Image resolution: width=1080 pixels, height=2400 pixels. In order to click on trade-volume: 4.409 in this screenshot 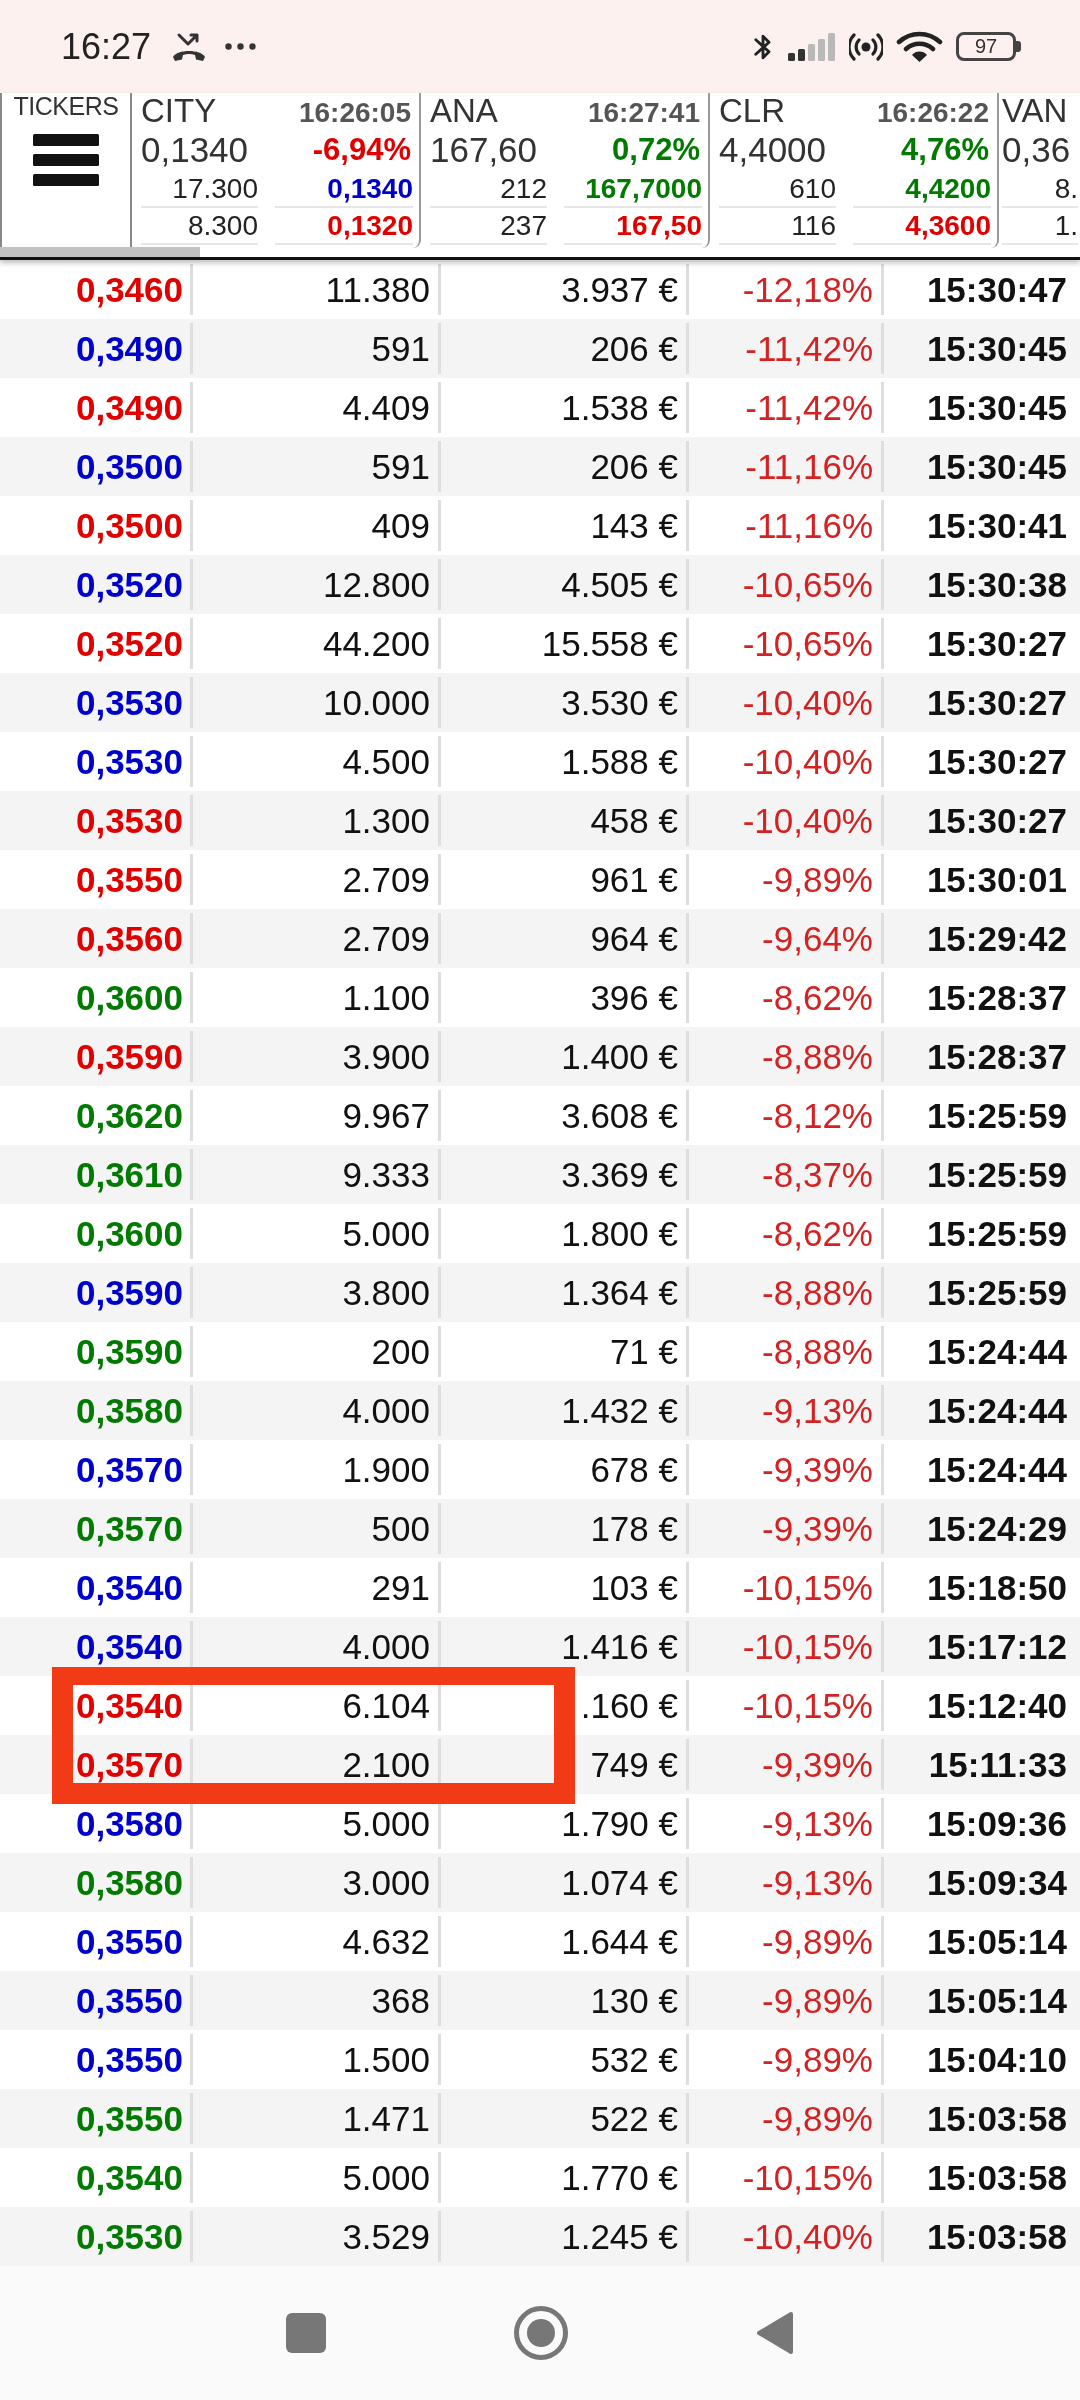, I will do `click(386, 407)`.